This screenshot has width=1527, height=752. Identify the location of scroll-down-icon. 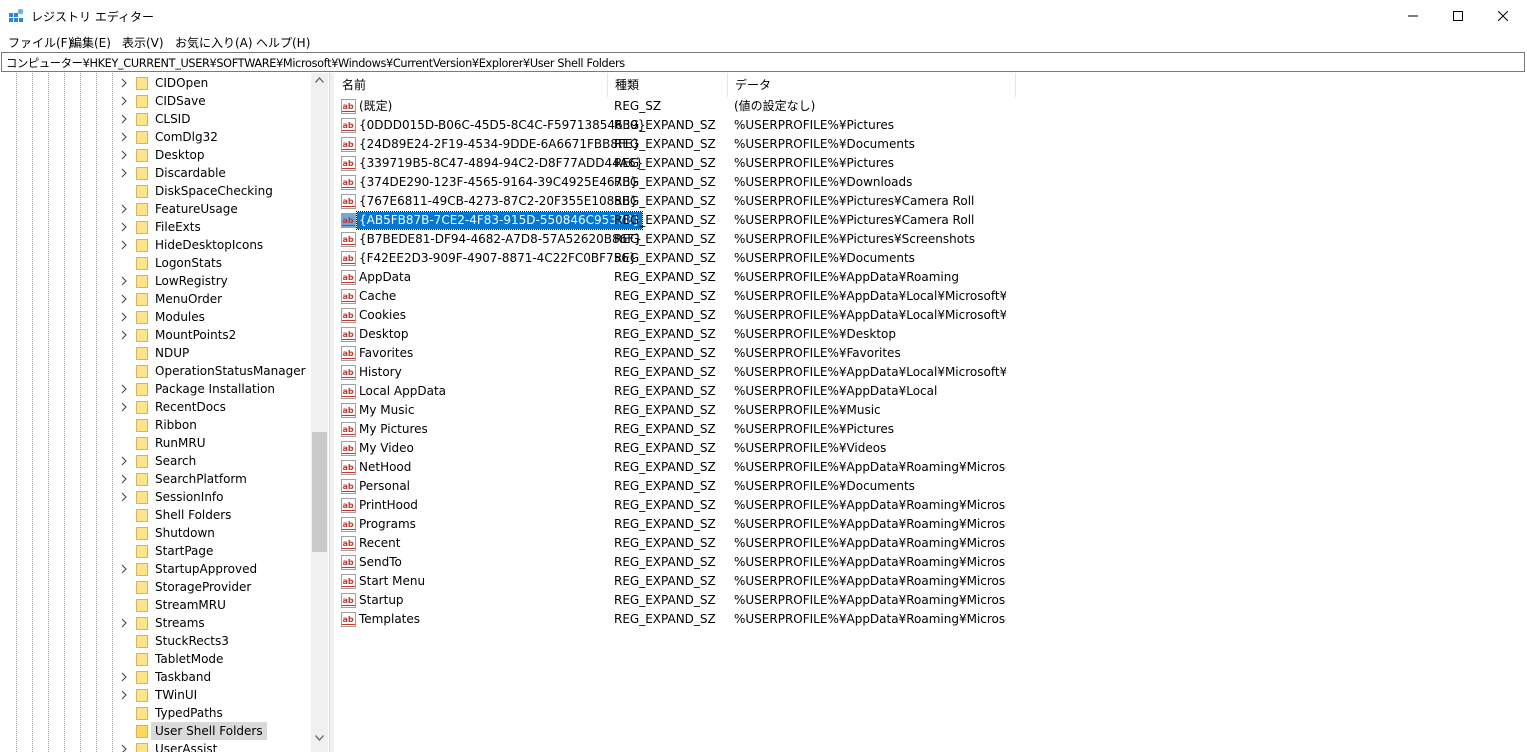
(319, 738).